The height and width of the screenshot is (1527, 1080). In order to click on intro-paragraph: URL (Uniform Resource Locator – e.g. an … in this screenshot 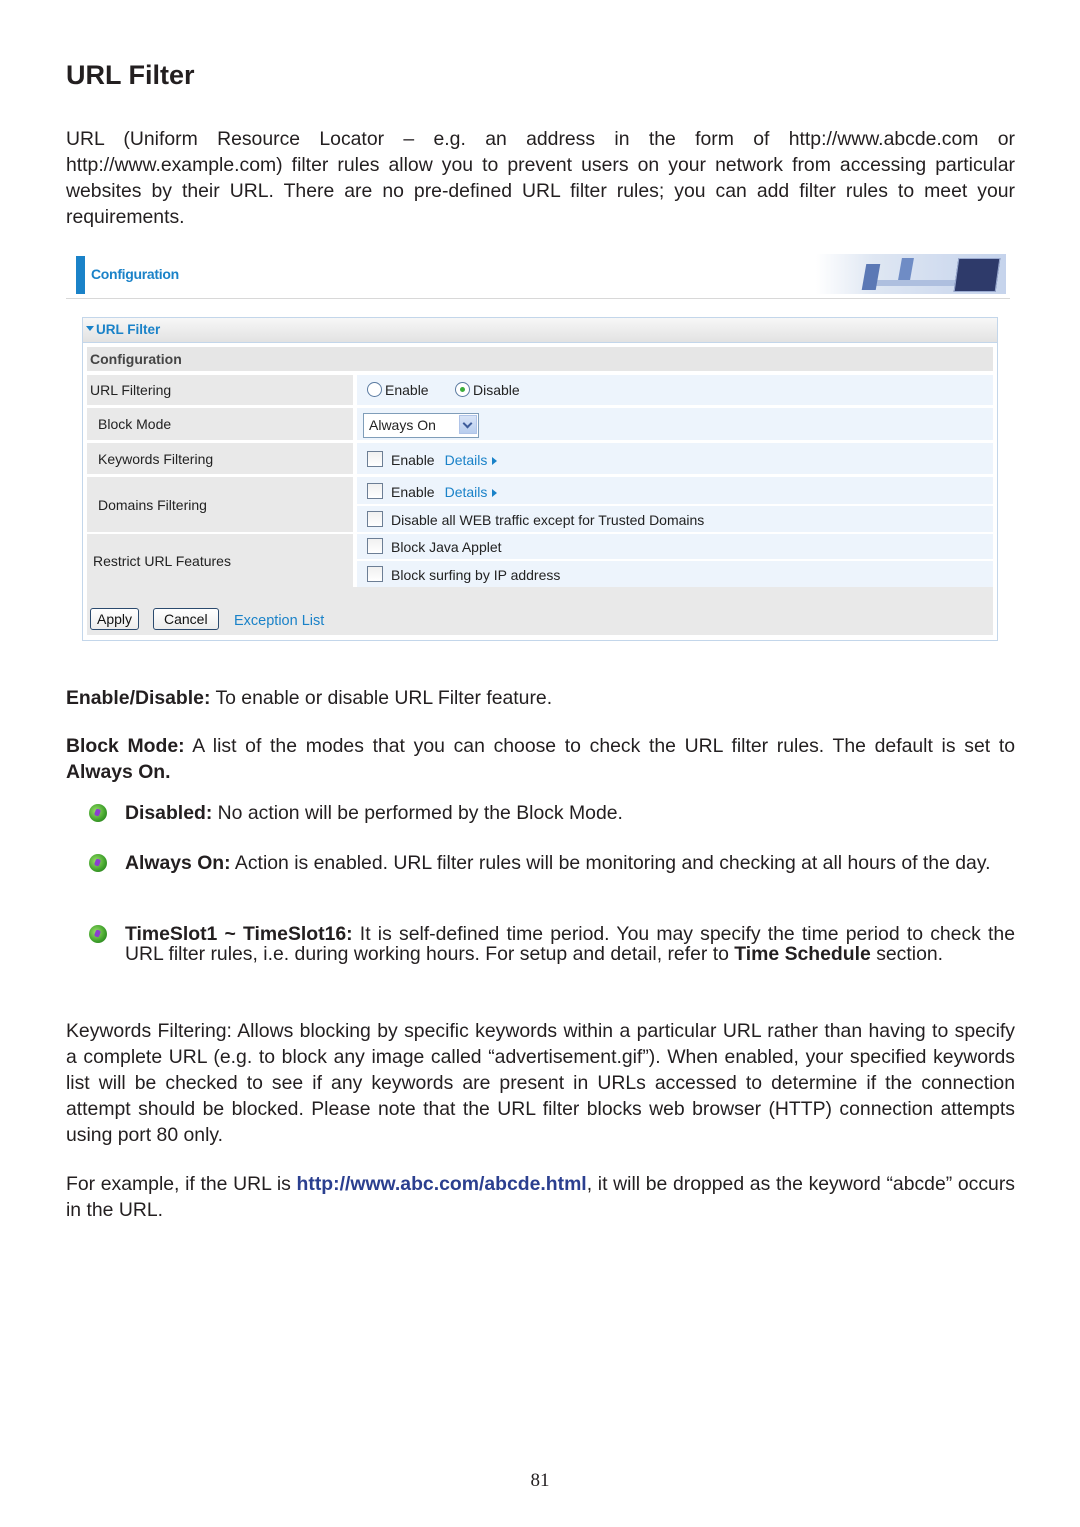, I will do `click(540, 178)`.